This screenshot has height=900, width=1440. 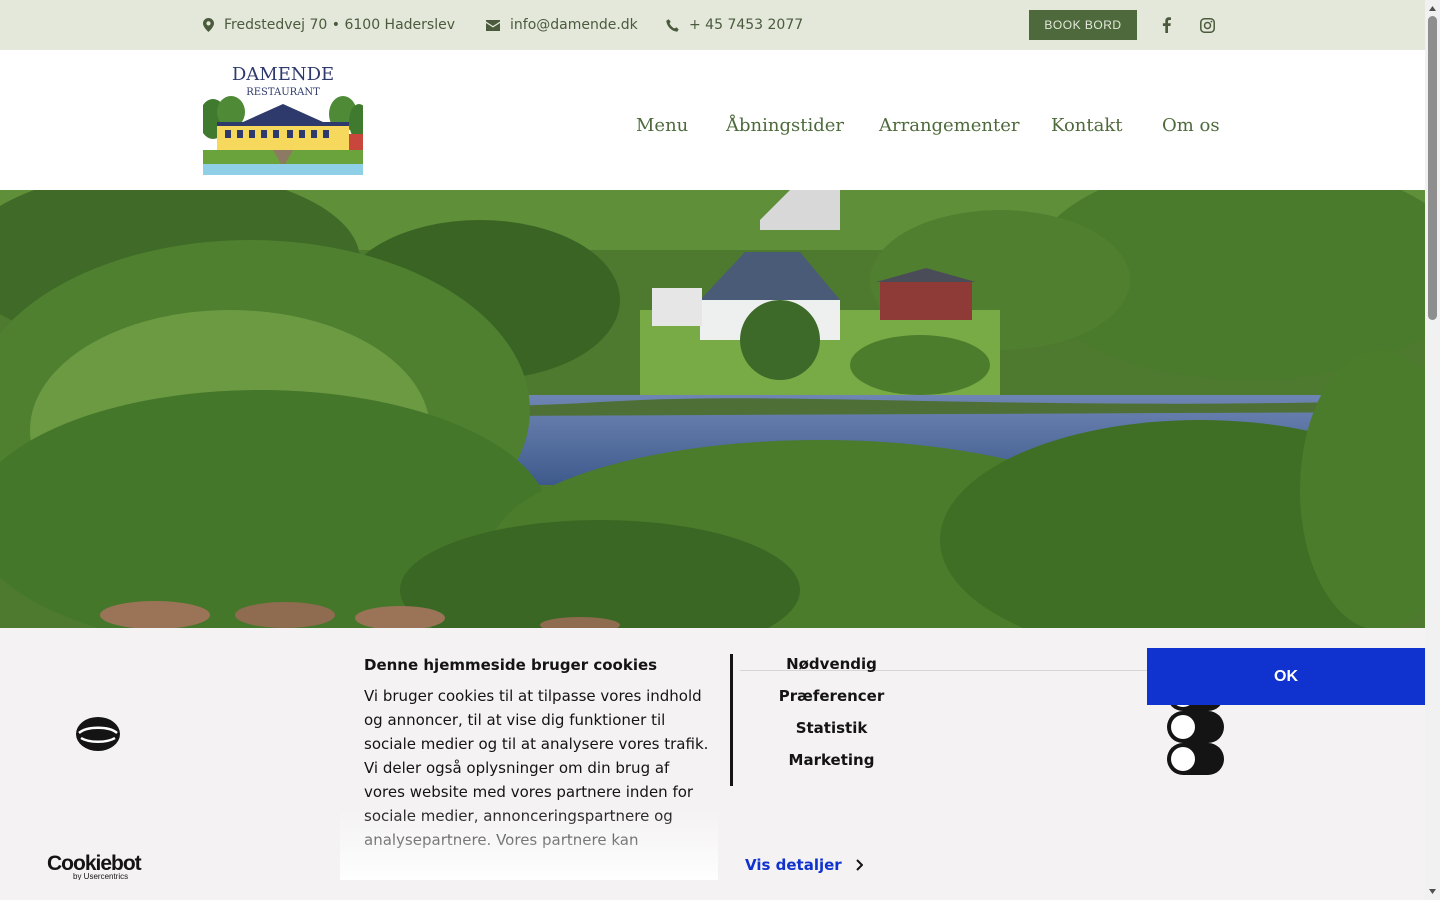 What do you see at coordinates (731, 720) in the screenshot?
I see `cookie-divider` at bounding box center [731, 720].